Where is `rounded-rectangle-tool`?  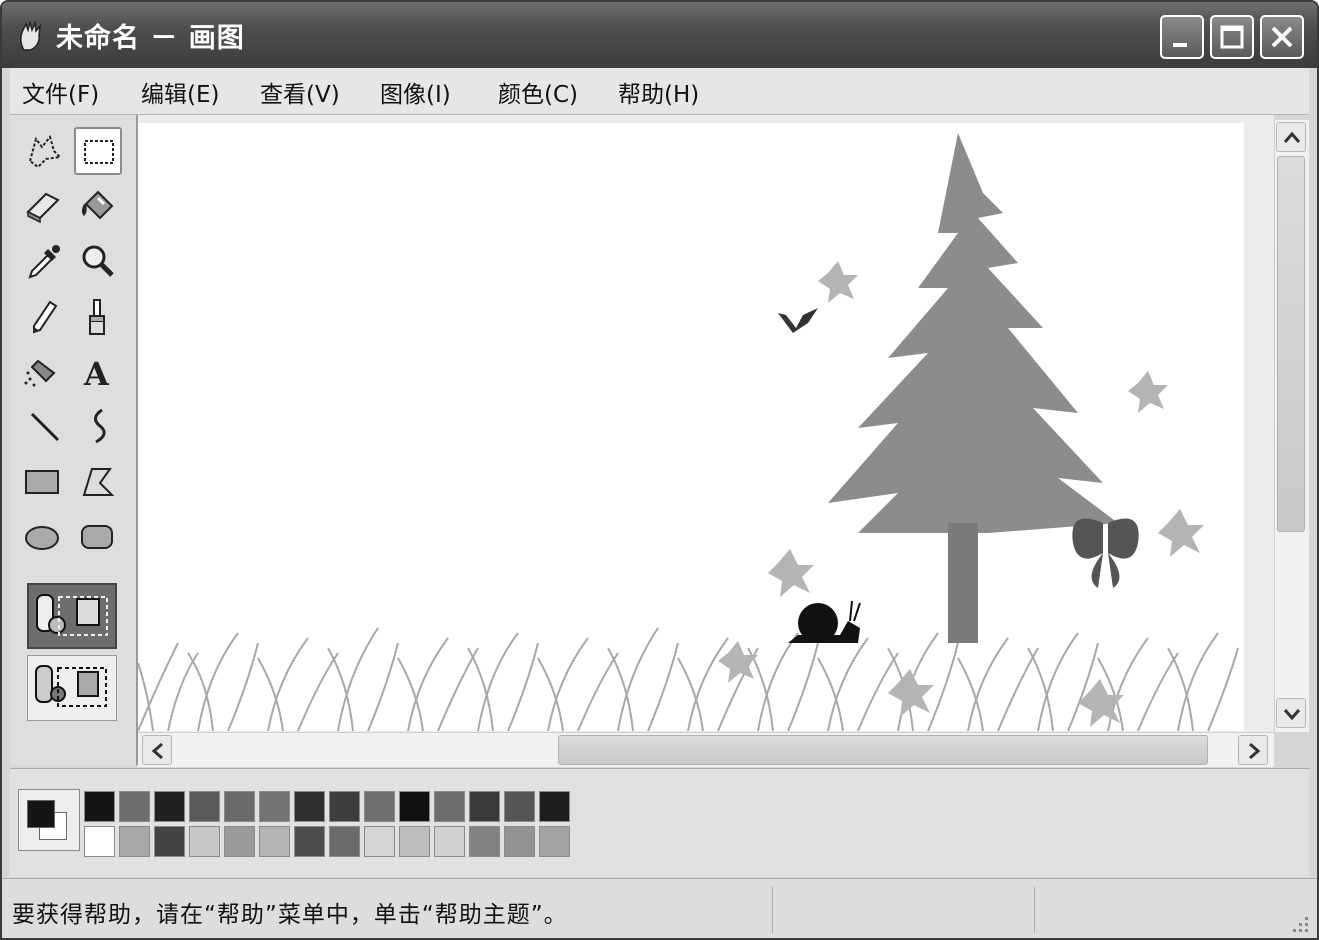
rounded-rectangle-tool is located at coordinates (98, 536).